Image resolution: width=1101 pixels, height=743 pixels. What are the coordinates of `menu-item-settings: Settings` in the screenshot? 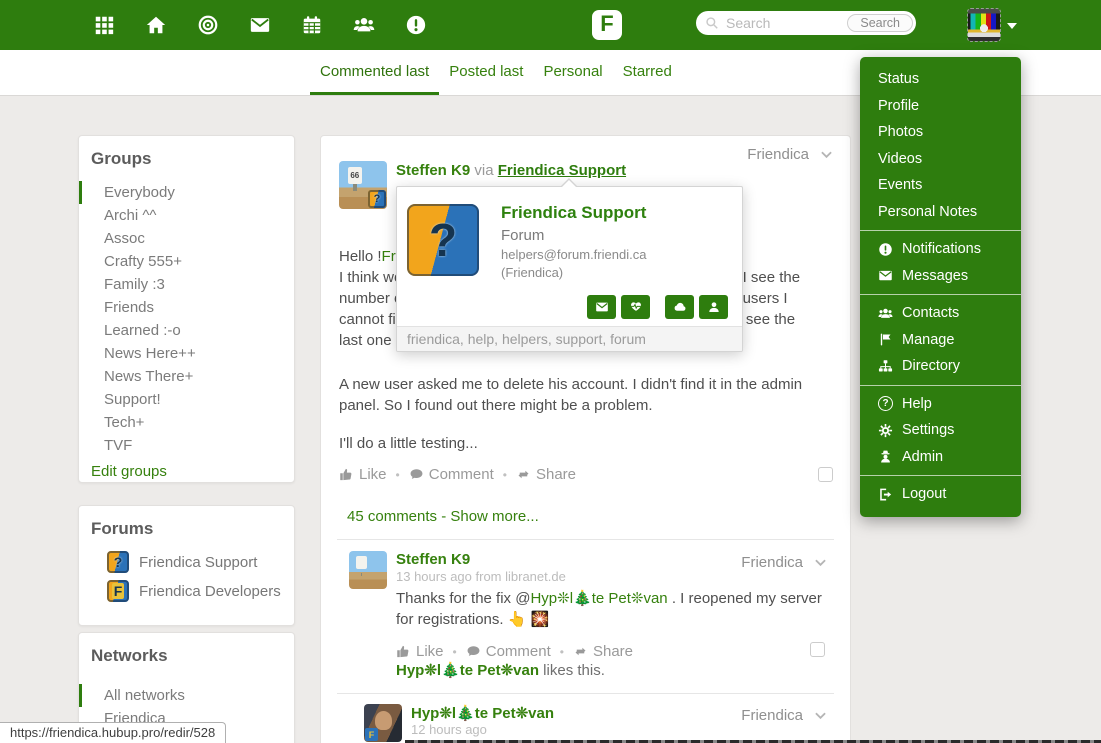 It's located at (940, 430).